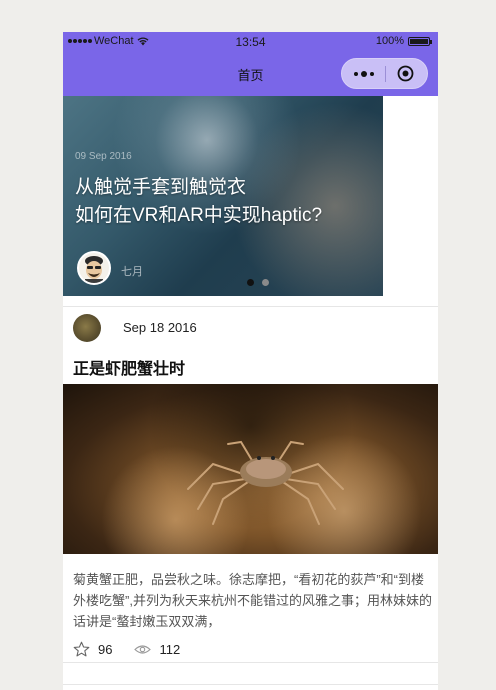 The image size is (496, 690). What do you see at coordinates (250, 662) in the screenshot?
I see `post-divider` at bounding box center [250, 662].